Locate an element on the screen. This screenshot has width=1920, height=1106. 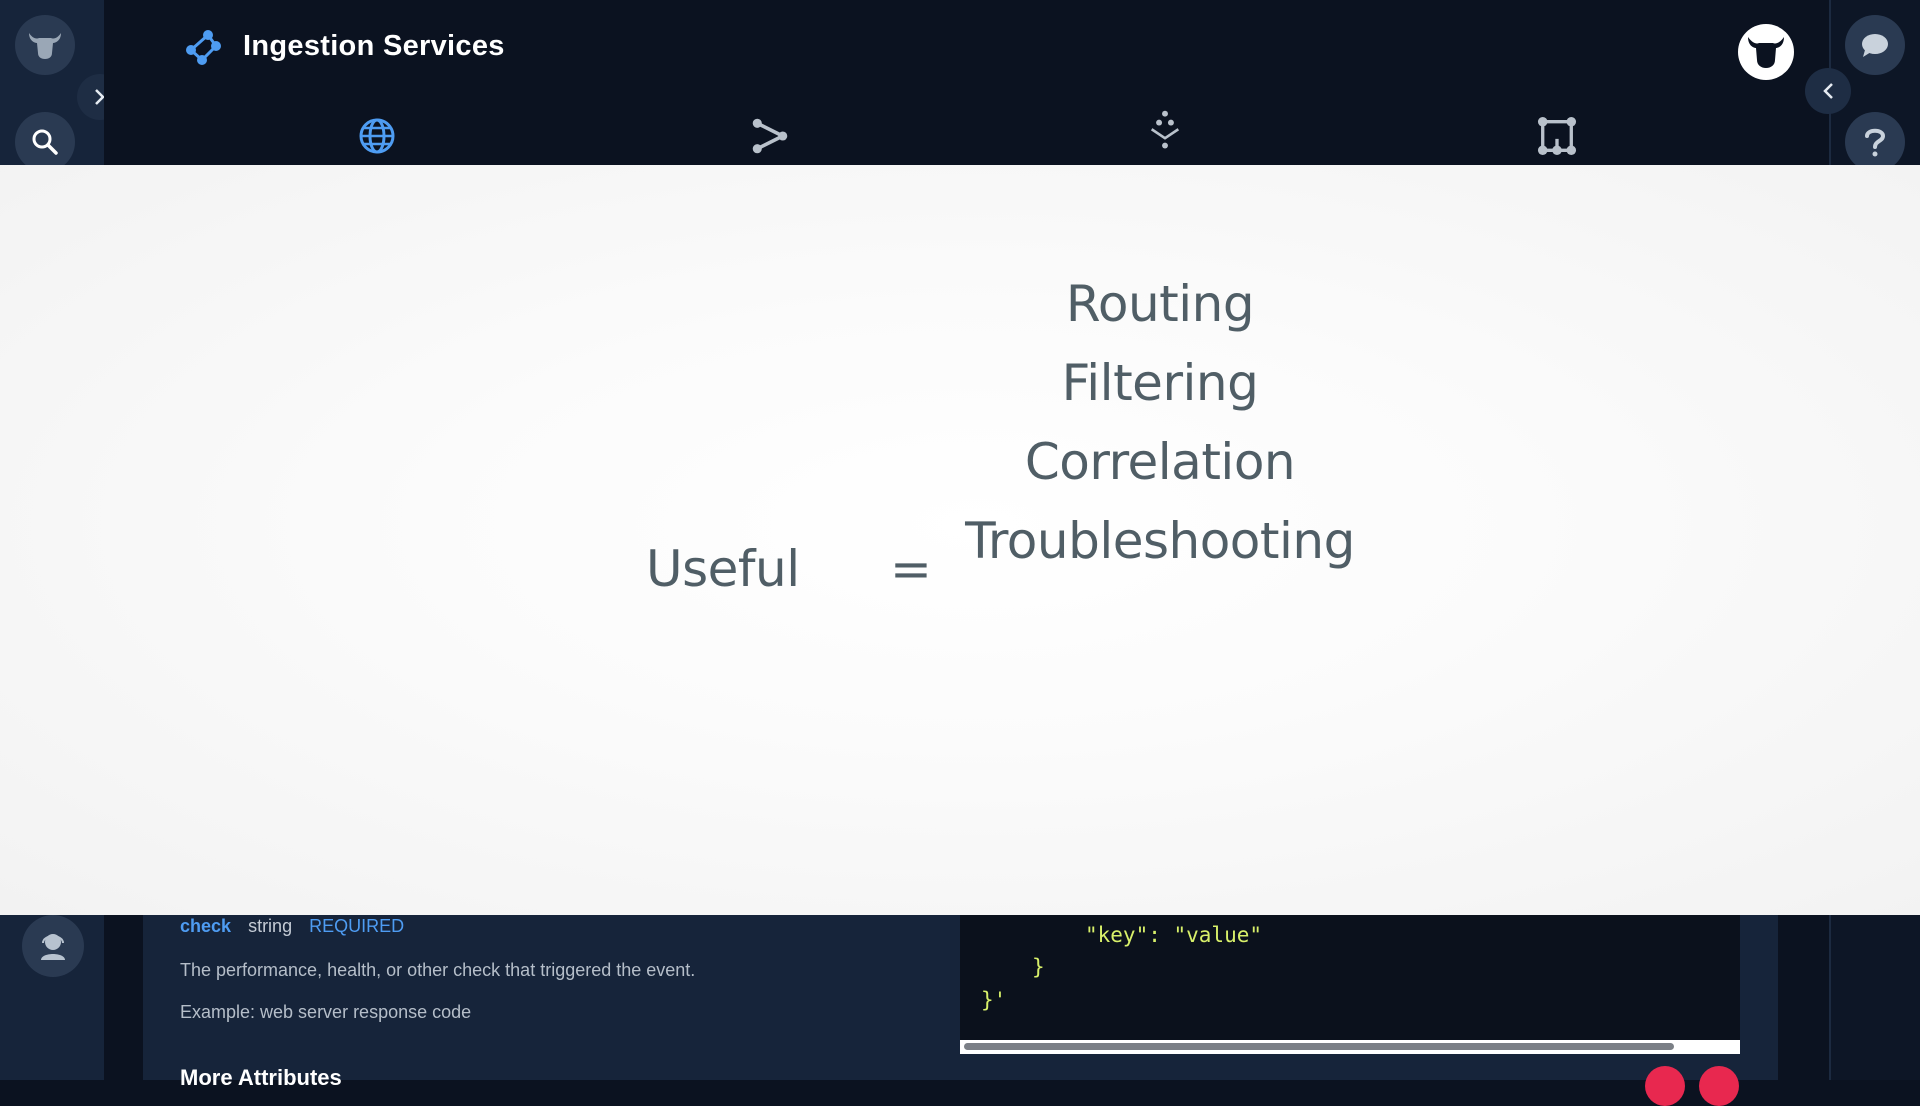
bull-avatar-icon is located at coordinates (1766, 52).